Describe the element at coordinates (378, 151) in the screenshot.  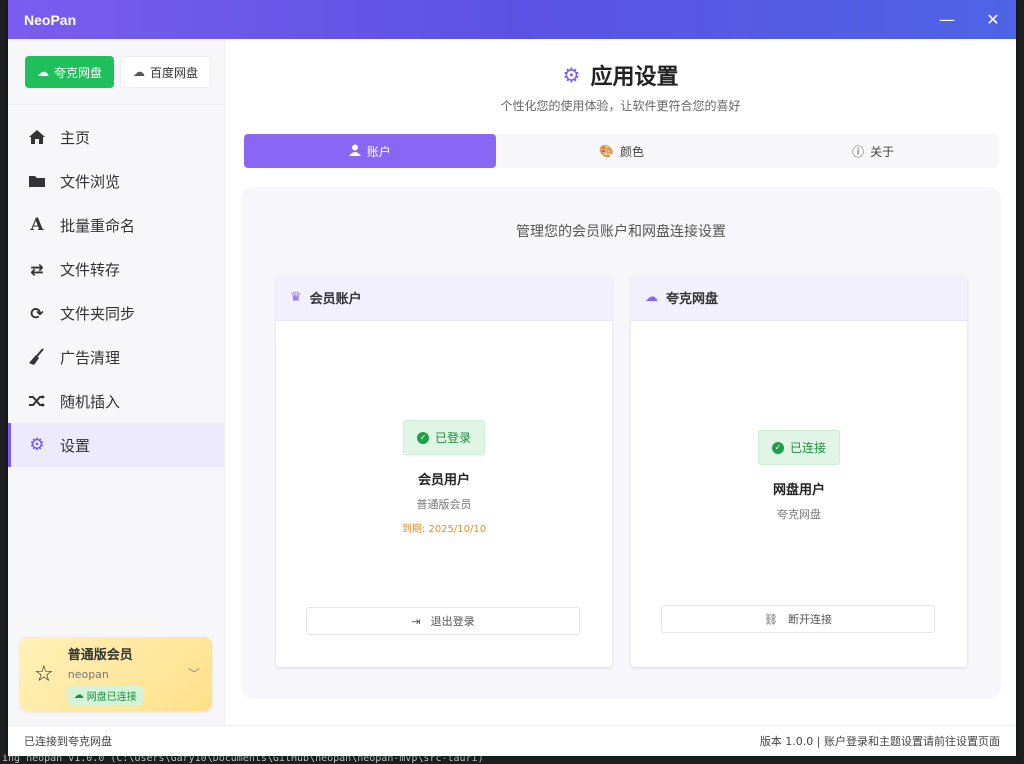
I see `tab-label: 账户` at that location.